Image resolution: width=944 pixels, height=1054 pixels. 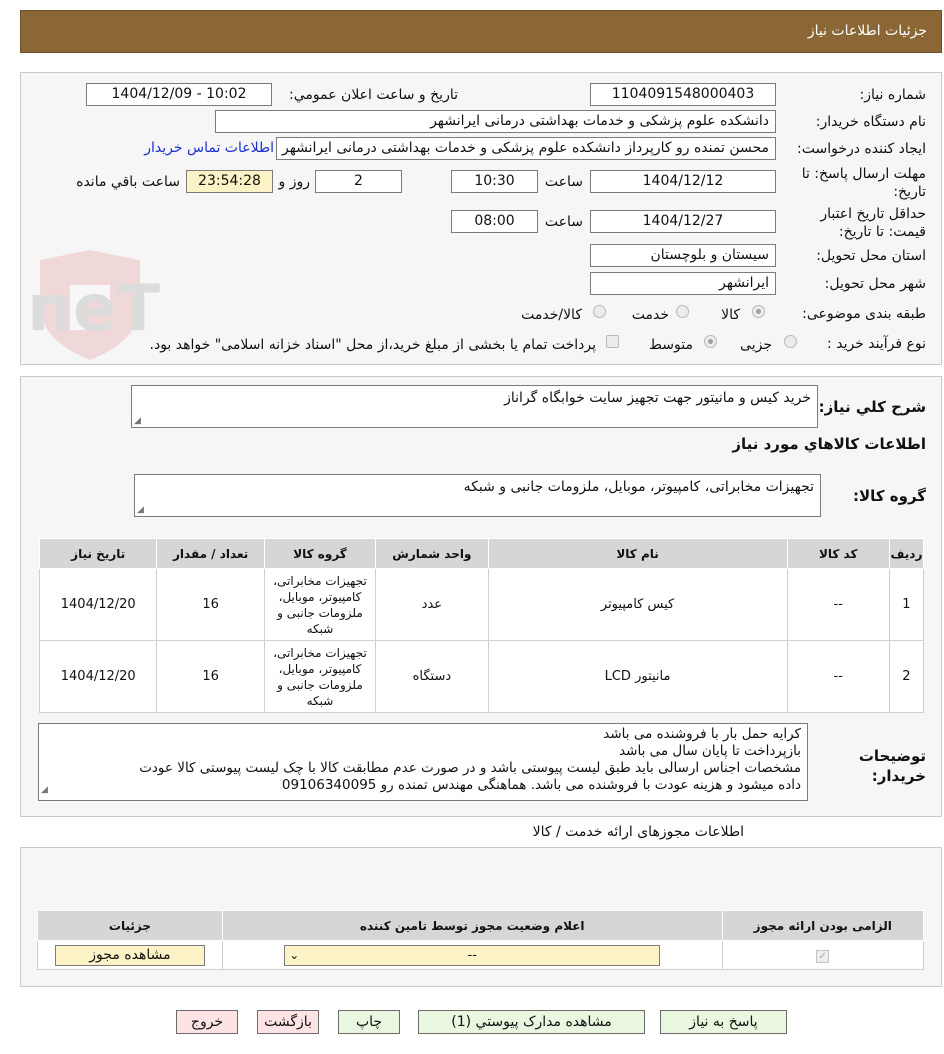 I want to click on col-row: ردیف, so click(x=906, y=553).